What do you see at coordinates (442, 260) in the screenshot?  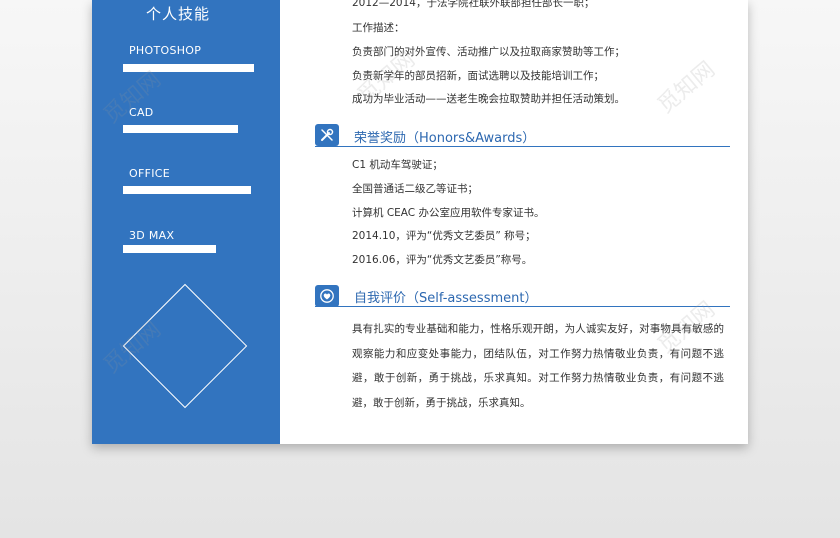 I see `honor-item: 2016.06，评为“优秀文艺委员”称号。` at bounding box center [442, 260].